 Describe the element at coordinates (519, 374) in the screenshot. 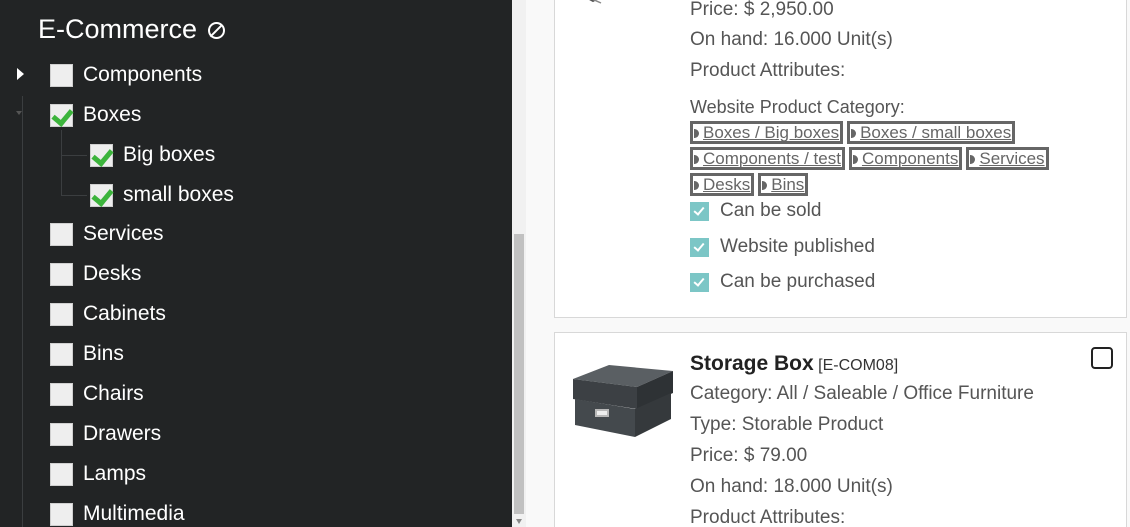

I see `scrollbar-thumb` at that location.